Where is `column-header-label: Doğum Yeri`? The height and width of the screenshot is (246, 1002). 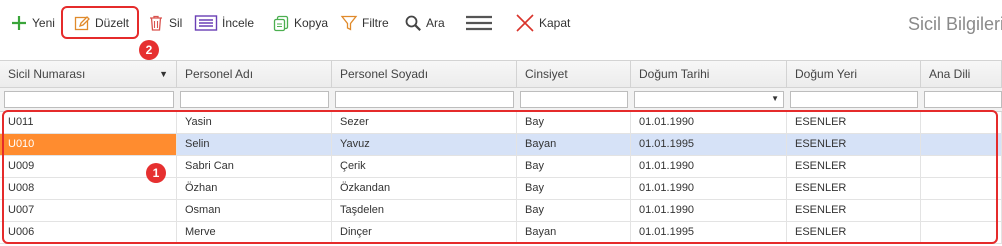 column-header-label: Doğum Yeri is located at coordinates (826, 74).